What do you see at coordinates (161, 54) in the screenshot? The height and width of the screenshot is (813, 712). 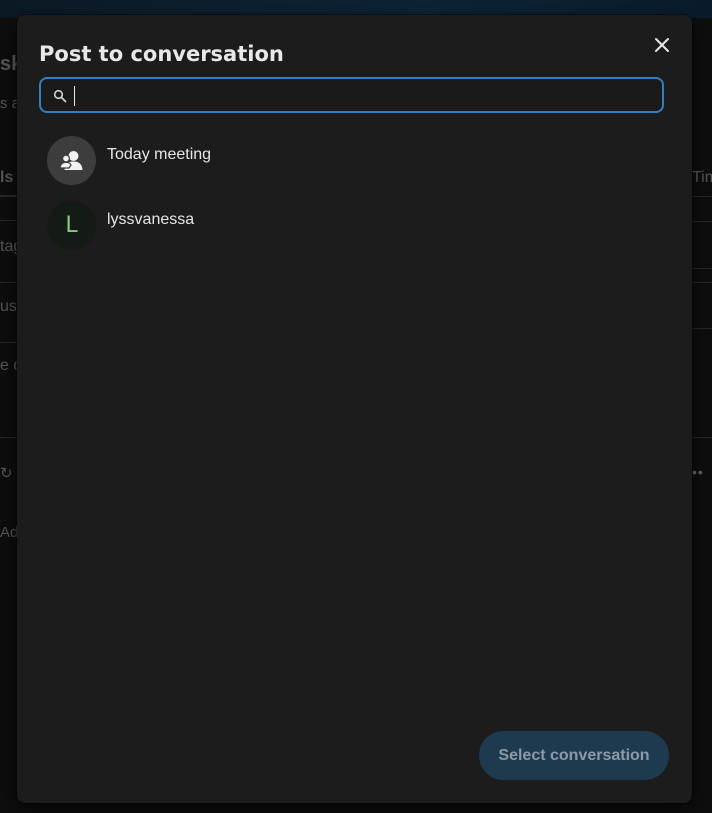 I see `dialog-title: Post to conversation` at bounding box center [161, 54].